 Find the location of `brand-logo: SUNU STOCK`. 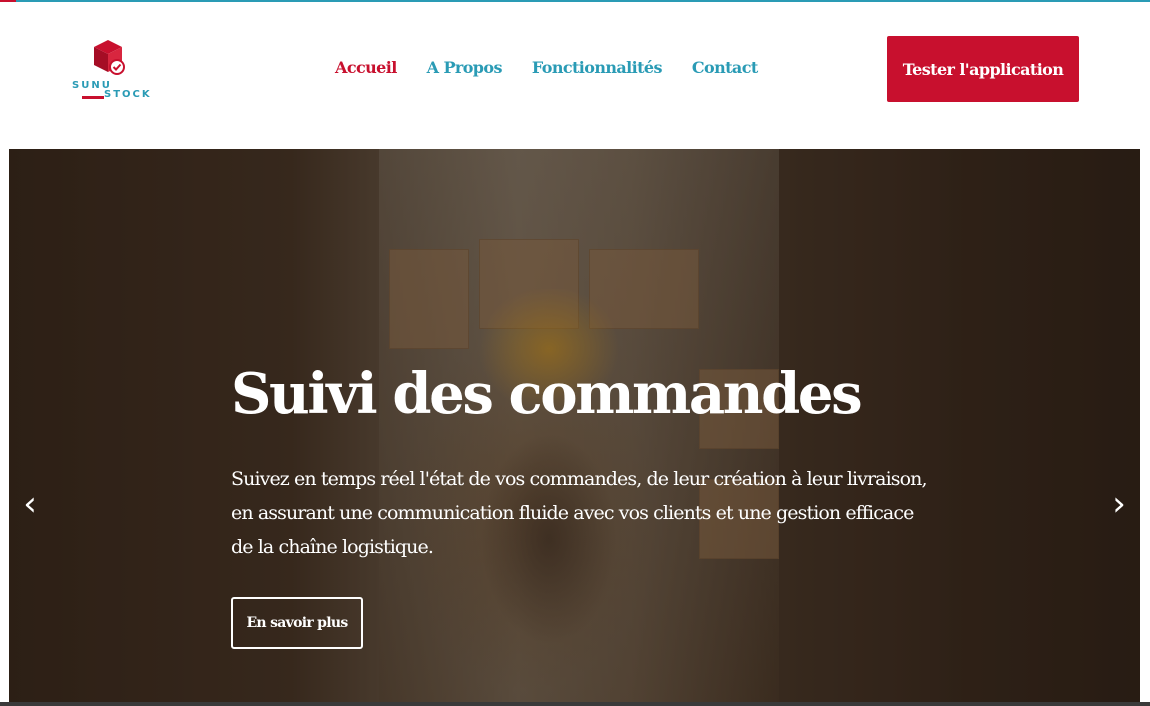

brand-logo: SUNU STOCK is located at coordinates (110, 71).